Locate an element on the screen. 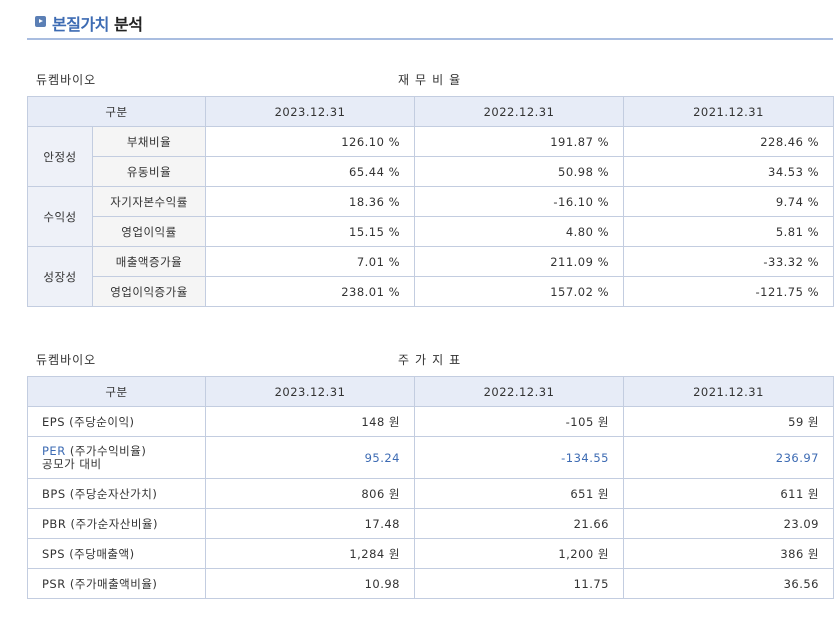 This screenshot has width=838, height=619. value-cell: -134.55 is located at coordinates (519, 457).